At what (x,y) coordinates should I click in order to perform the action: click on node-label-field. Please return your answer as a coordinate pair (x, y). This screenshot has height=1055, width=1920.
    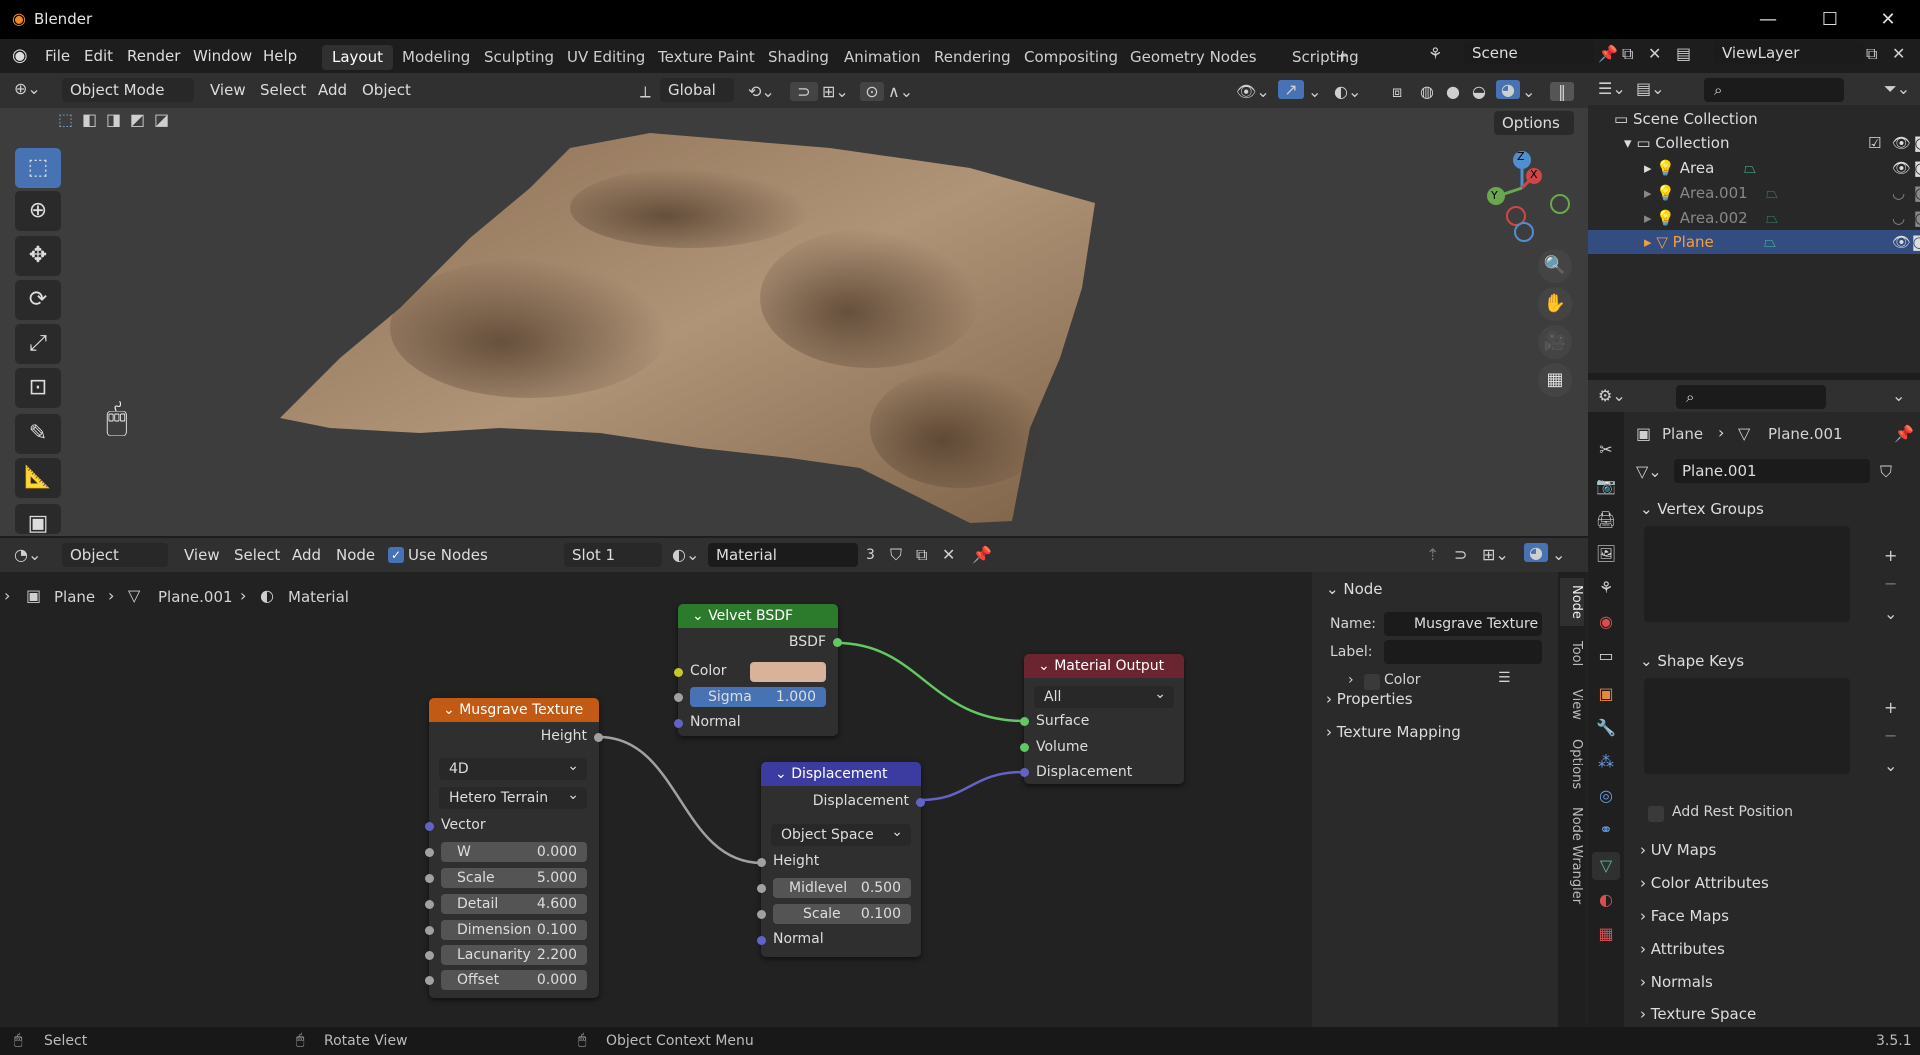
    Looking at the image, I should click on (1463, 652).